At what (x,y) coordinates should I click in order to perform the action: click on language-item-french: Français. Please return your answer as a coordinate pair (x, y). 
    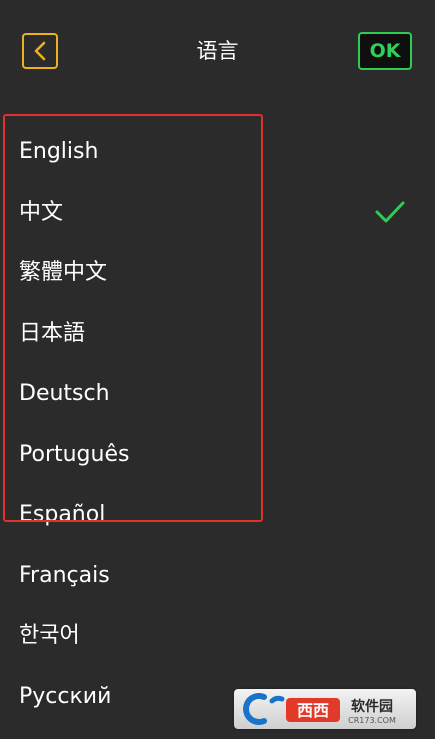
    Looking at the image, I should click on (217, 576).